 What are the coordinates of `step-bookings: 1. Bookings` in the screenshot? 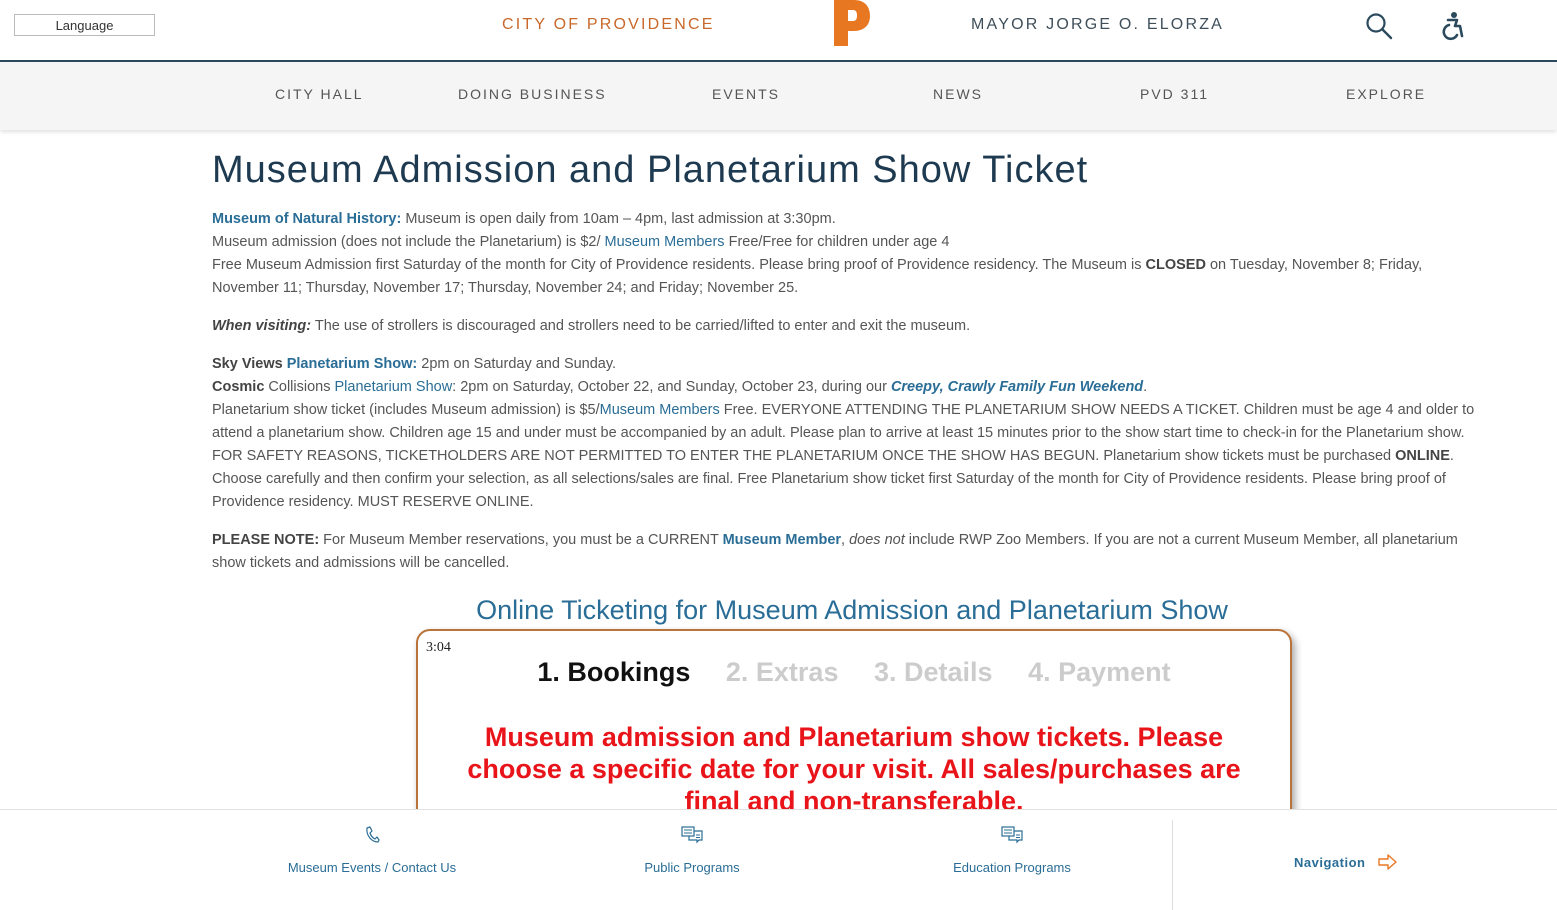 It's located at (613, 672).